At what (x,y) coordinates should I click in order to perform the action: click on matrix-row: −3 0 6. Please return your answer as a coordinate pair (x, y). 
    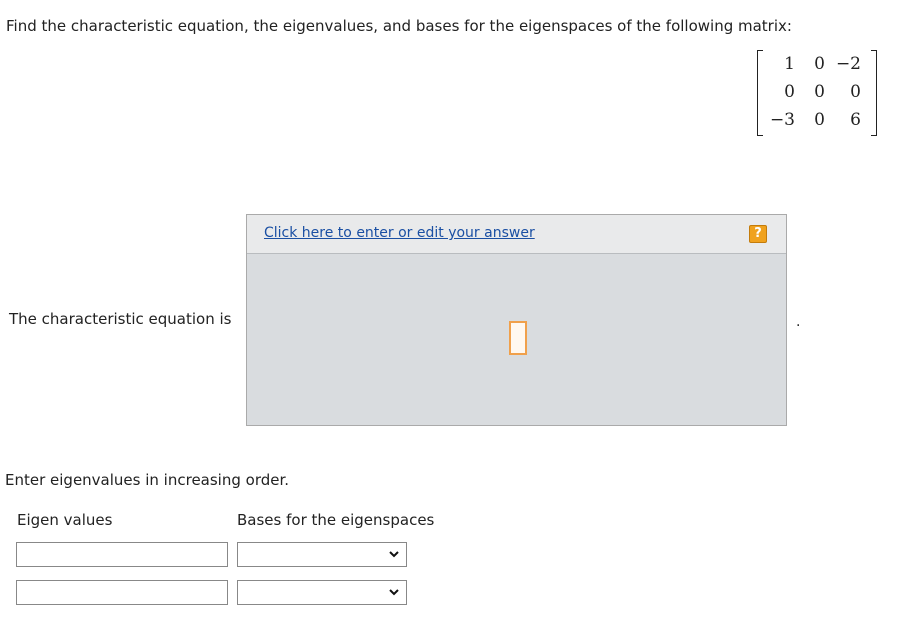
    Looking at the image, I should click on (816, 122).